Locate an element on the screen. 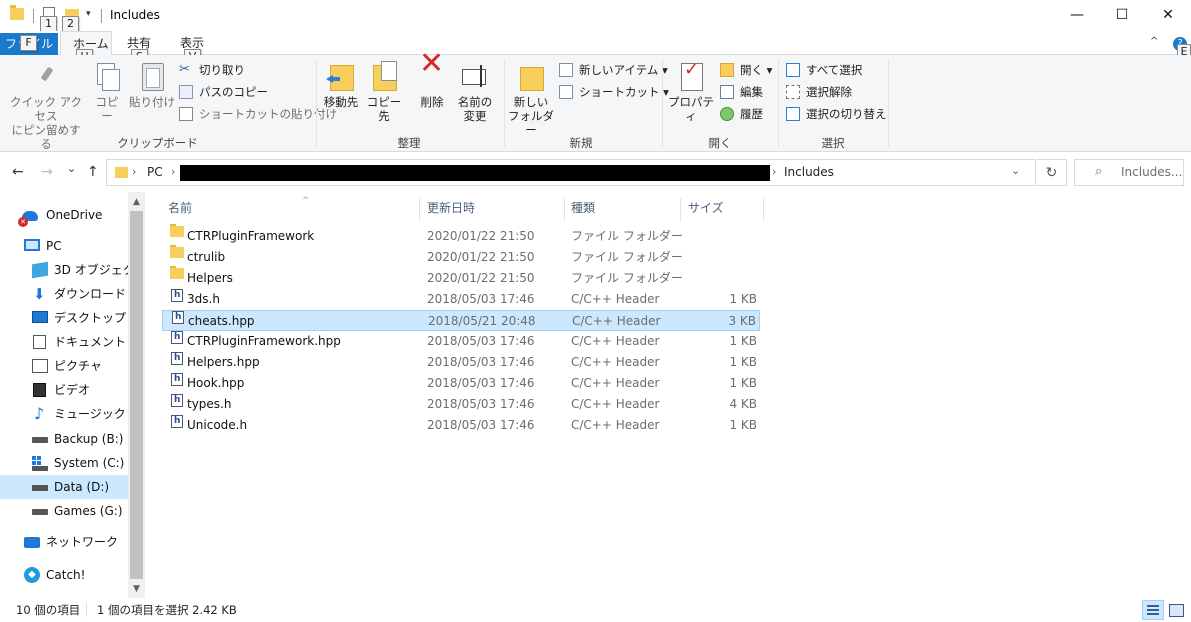  delete-button: 削除 is located at coordinates (432, 83).